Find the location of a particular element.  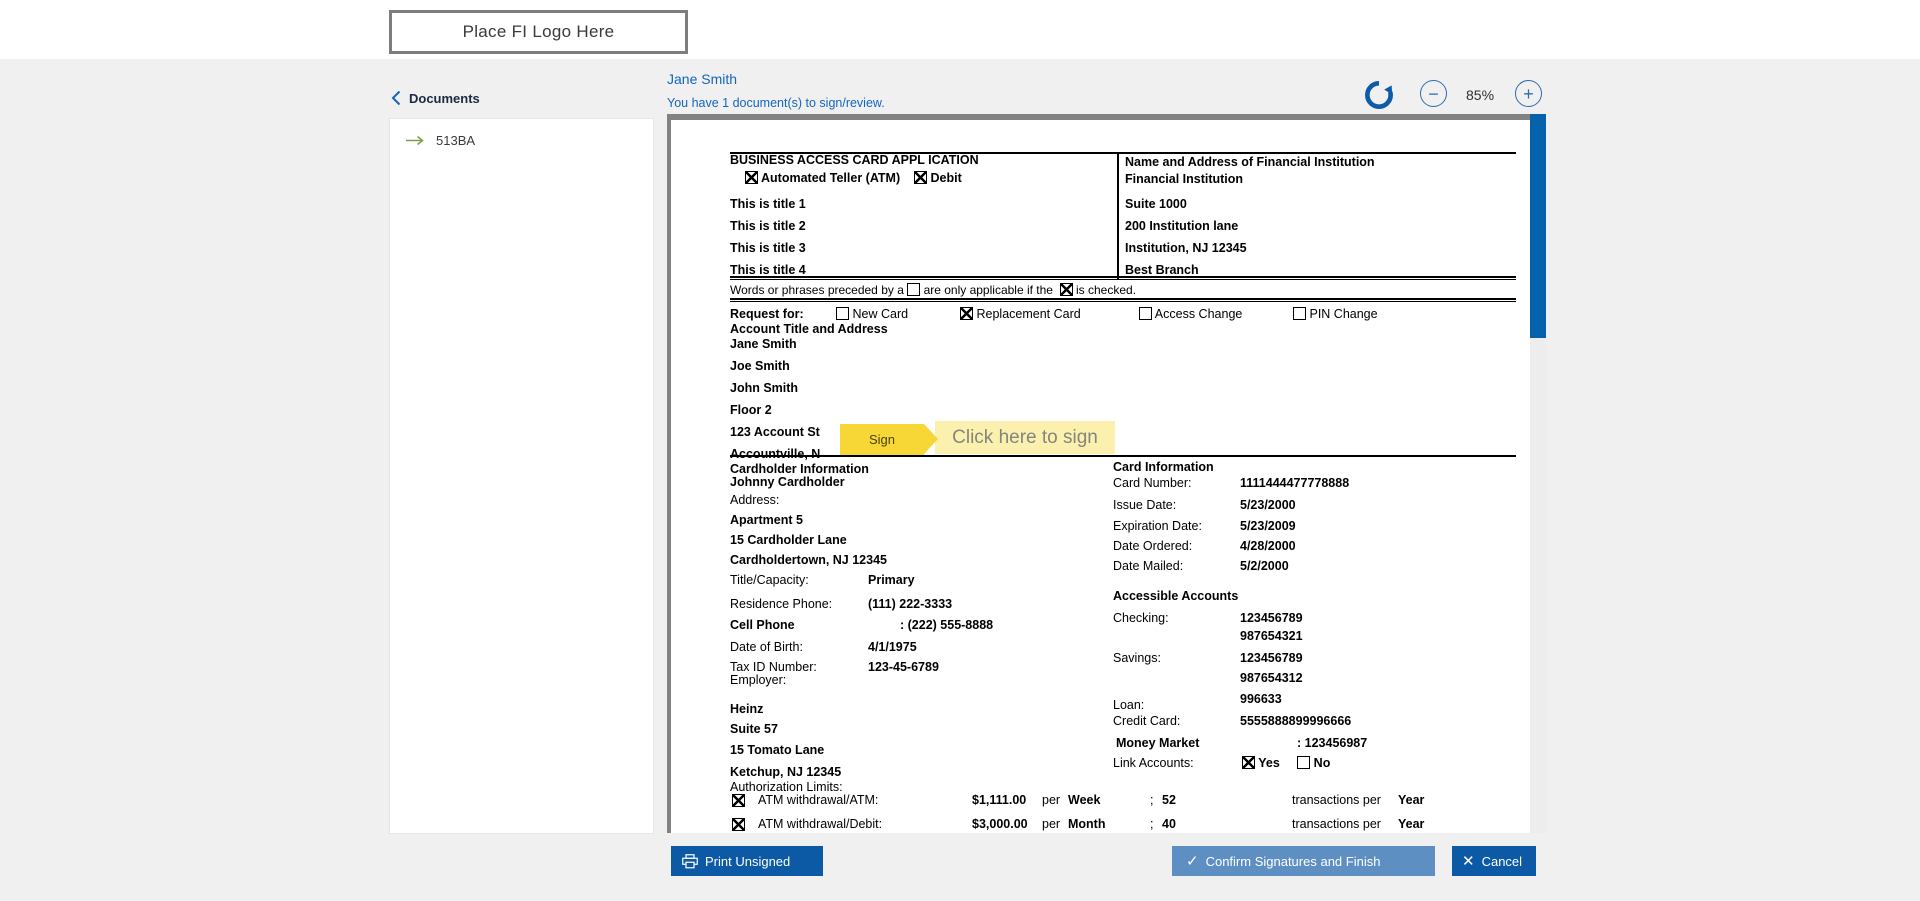

checkbox-access-change is located at coordinates (1145, 313).